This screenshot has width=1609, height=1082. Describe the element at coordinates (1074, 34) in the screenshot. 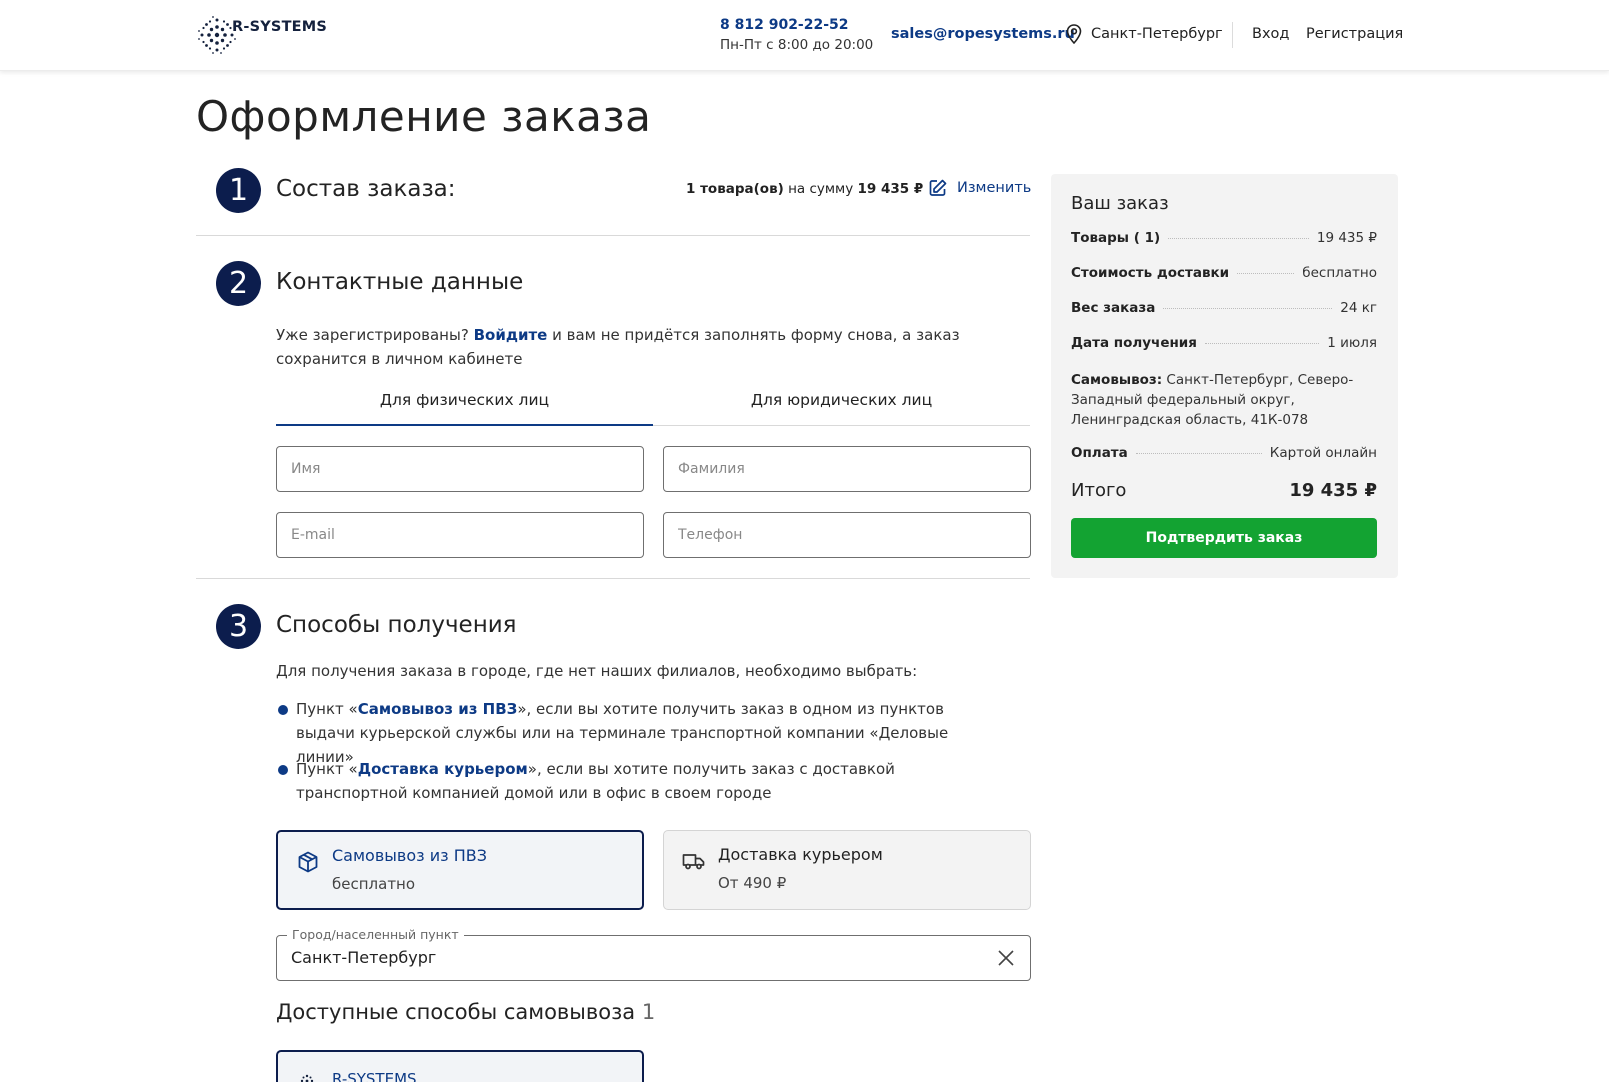

I see `location-pin-icon` at that location.